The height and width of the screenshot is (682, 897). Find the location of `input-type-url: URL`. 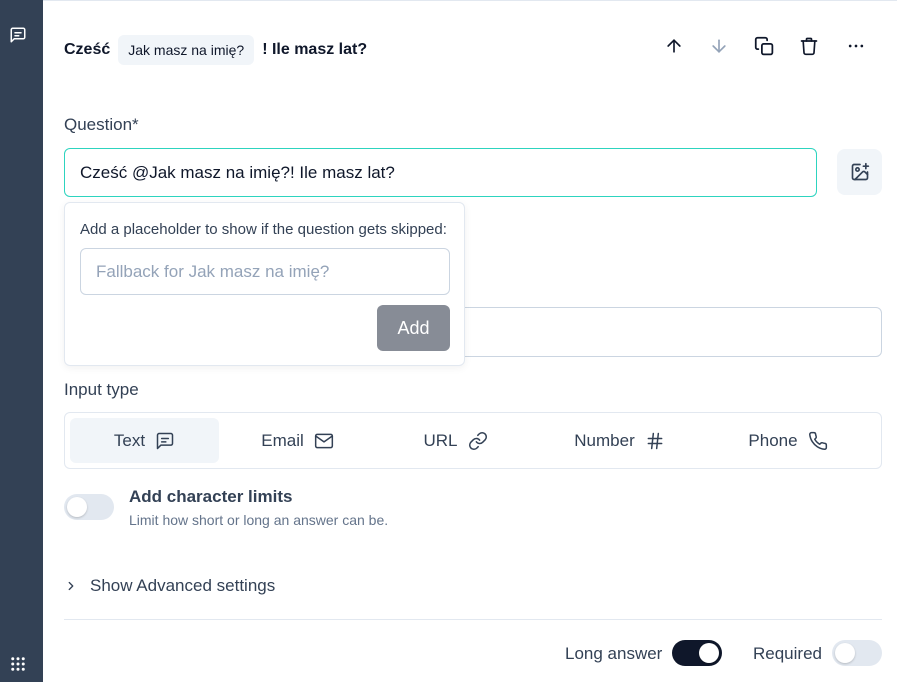

input-type-url: URL is located at coordinates (455, 440).